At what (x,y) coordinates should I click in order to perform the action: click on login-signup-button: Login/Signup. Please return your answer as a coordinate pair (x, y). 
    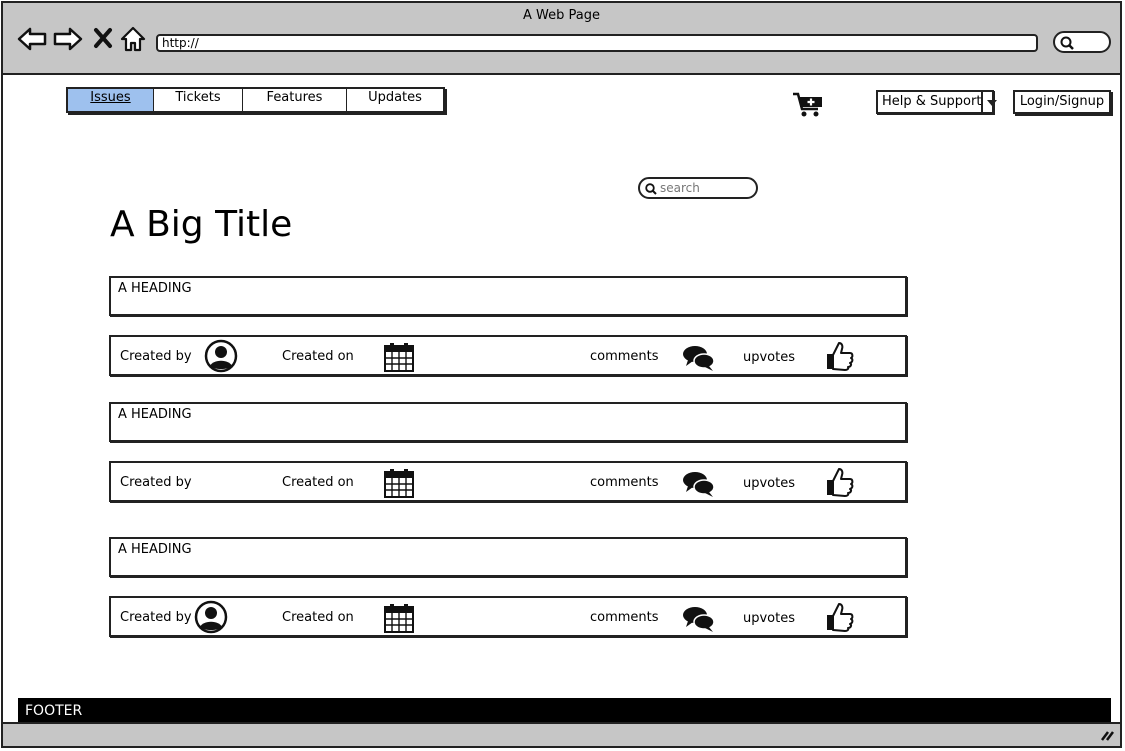
    Looking at the image, I should click on (1062, 102).